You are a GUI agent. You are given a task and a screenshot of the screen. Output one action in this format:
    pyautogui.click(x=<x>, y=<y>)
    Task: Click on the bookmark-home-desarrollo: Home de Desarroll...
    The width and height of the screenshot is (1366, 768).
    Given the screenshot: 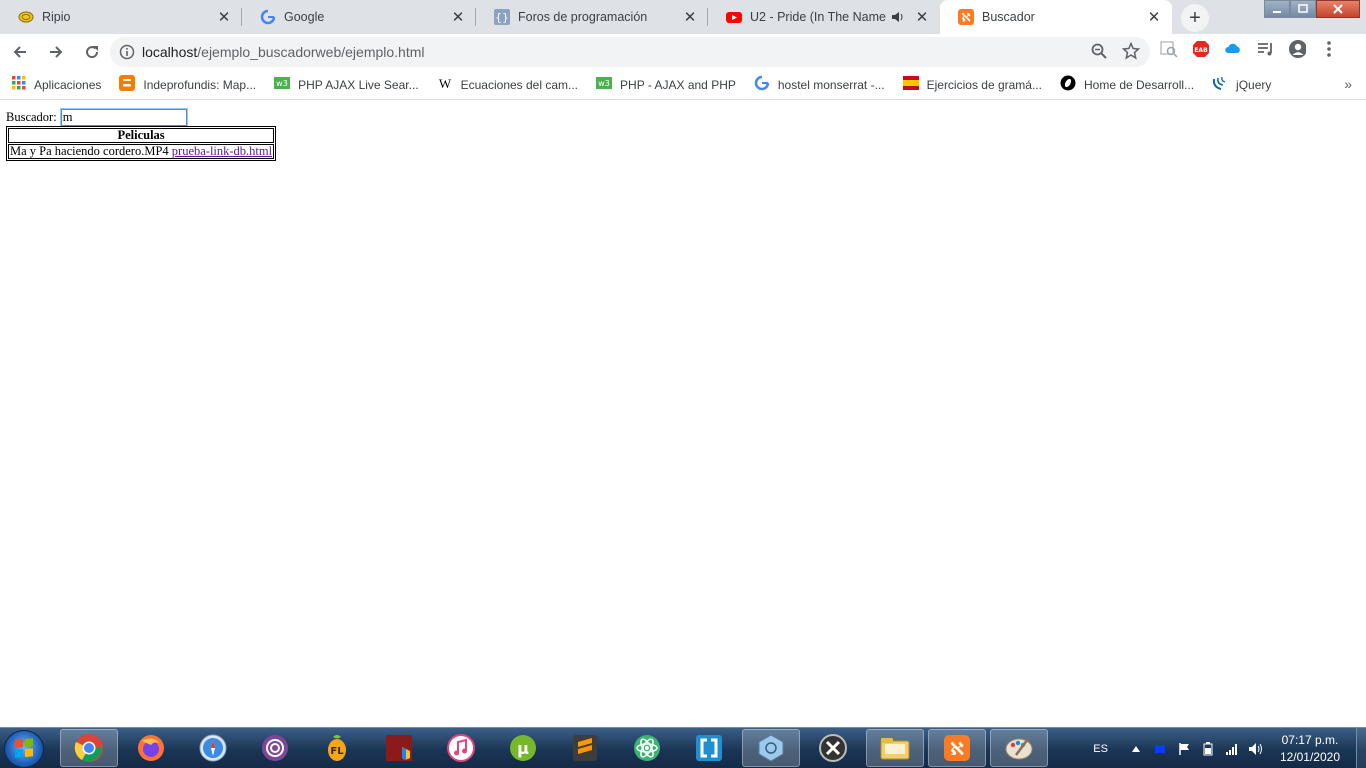 What is the action you would take?
    pyautogui.click(x=1127, y=85)
    